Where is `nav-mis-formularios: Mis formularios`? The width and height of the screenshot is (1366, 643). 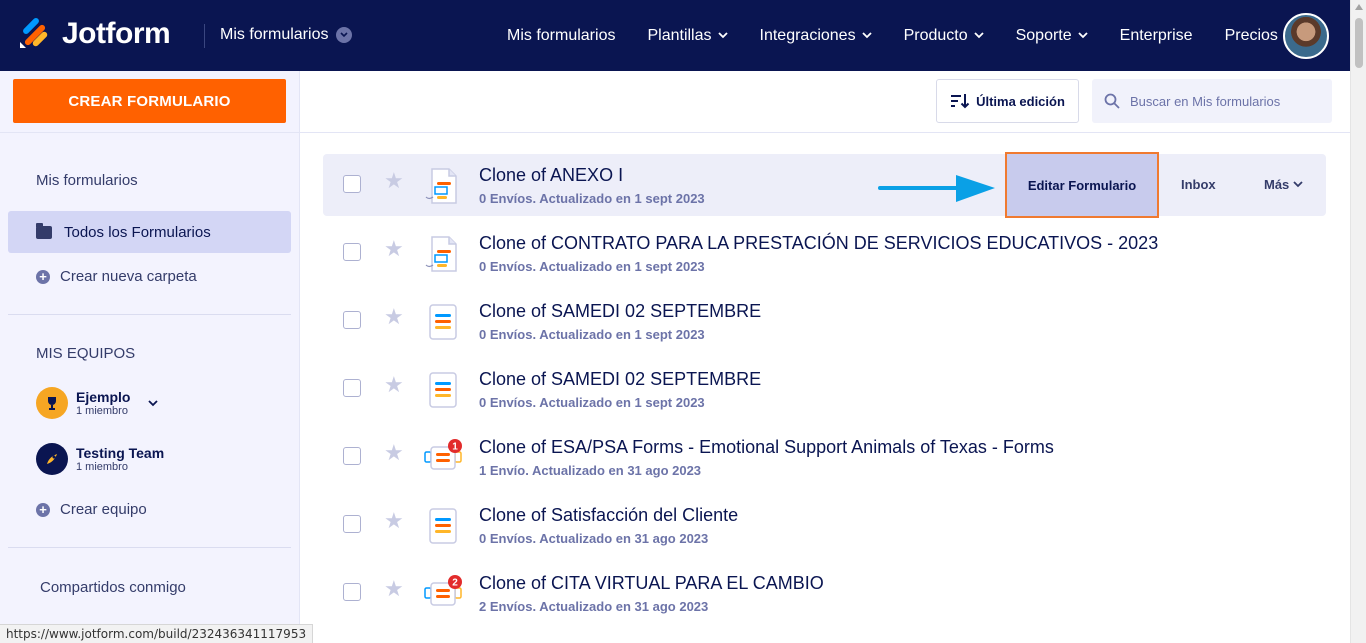
nav-mis-formularios: Mis formularios is located at coordinates (561, 36).